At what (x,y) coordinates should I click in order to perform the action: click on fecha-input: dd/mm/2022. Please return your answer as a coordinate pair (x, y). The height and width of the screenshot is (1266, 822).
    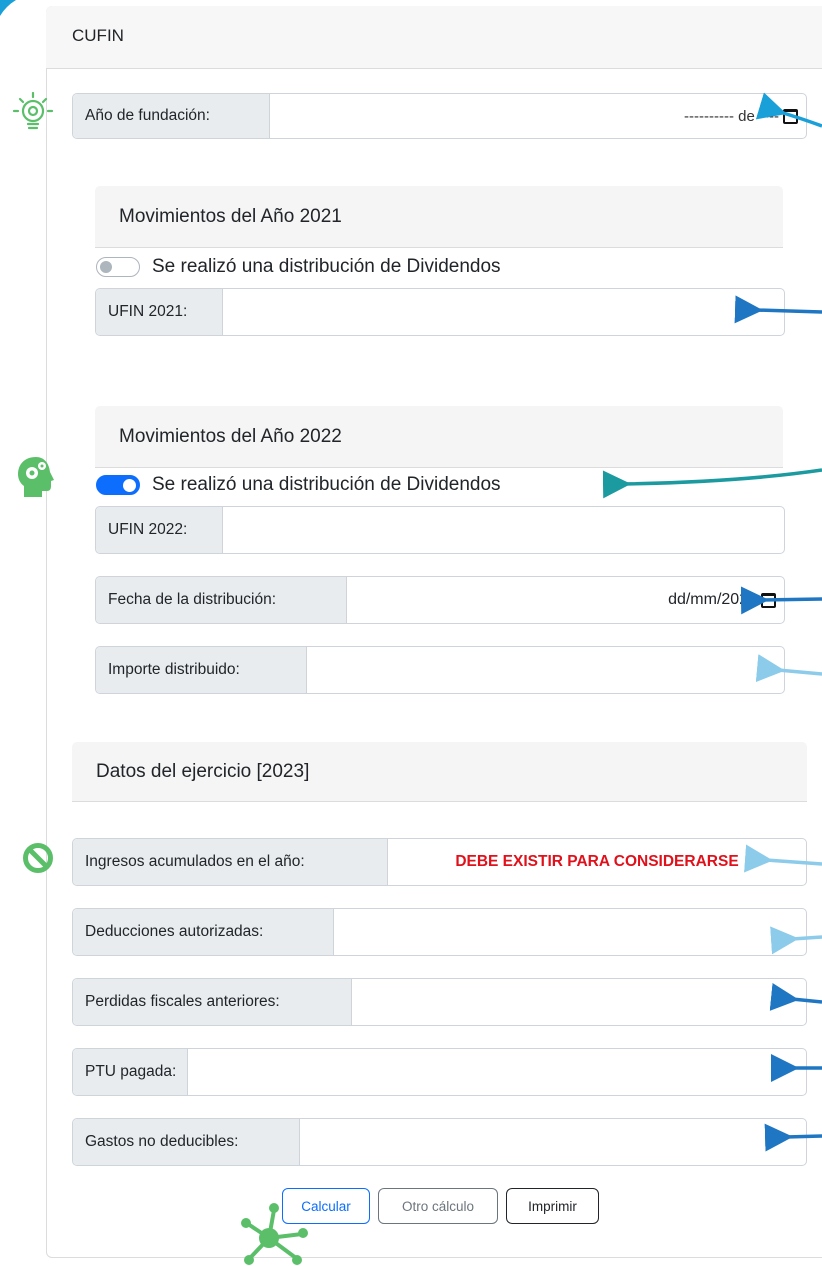
    Looking at the image, I should click on (565, 600).